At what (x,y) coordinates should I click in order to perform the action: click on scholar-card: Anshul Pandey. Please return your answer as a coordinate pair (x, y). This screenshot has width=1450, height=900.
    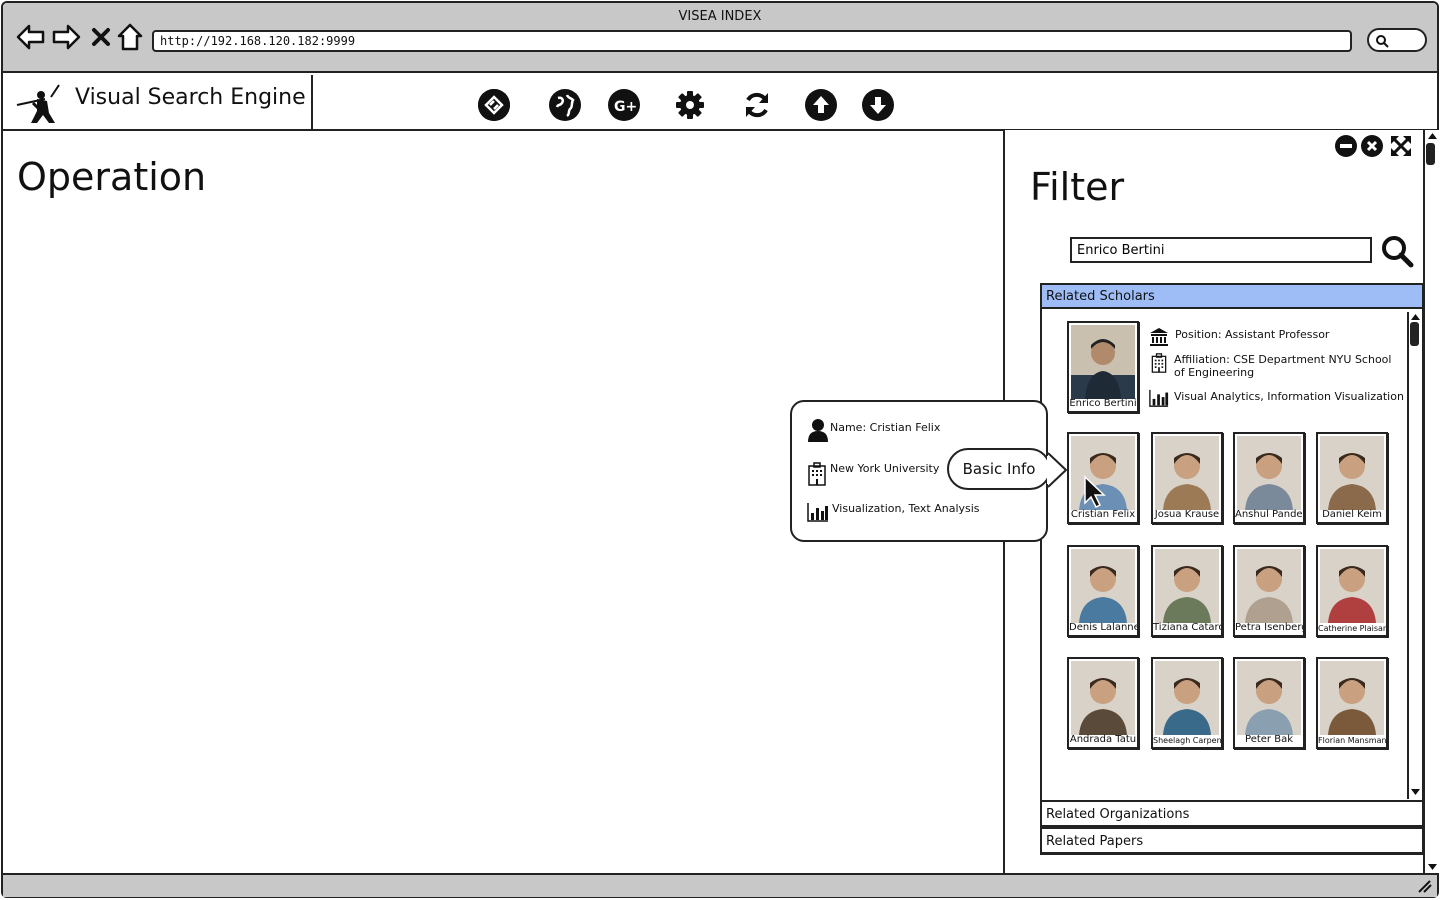
    Looking at the image, I should click on (1269, 478).